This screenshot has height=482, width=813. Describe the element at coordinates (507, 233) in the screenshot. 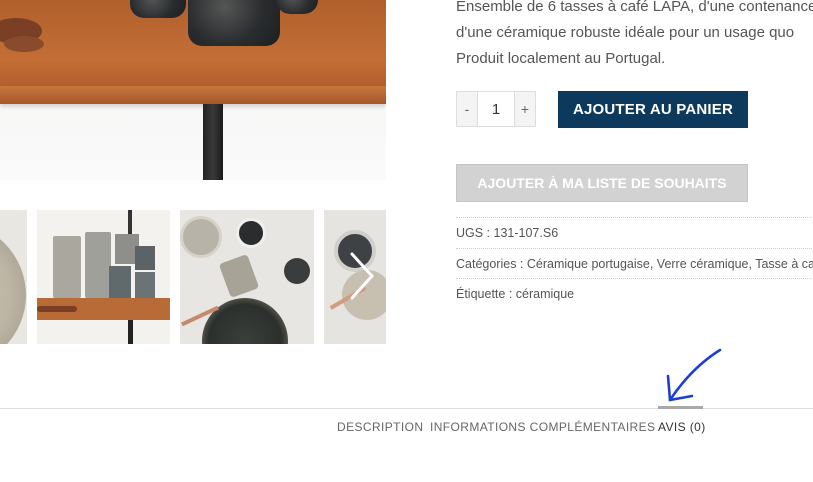

I see `product-sku: UGS : 131-107.S6` at that location.